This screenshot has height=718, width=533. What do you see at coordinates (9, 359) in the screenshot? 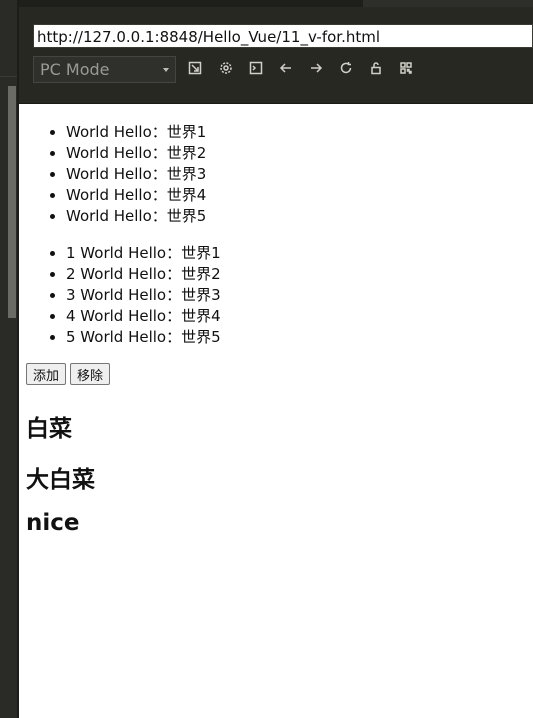
I see `editor-gutter` at bounding box center [9, 359].